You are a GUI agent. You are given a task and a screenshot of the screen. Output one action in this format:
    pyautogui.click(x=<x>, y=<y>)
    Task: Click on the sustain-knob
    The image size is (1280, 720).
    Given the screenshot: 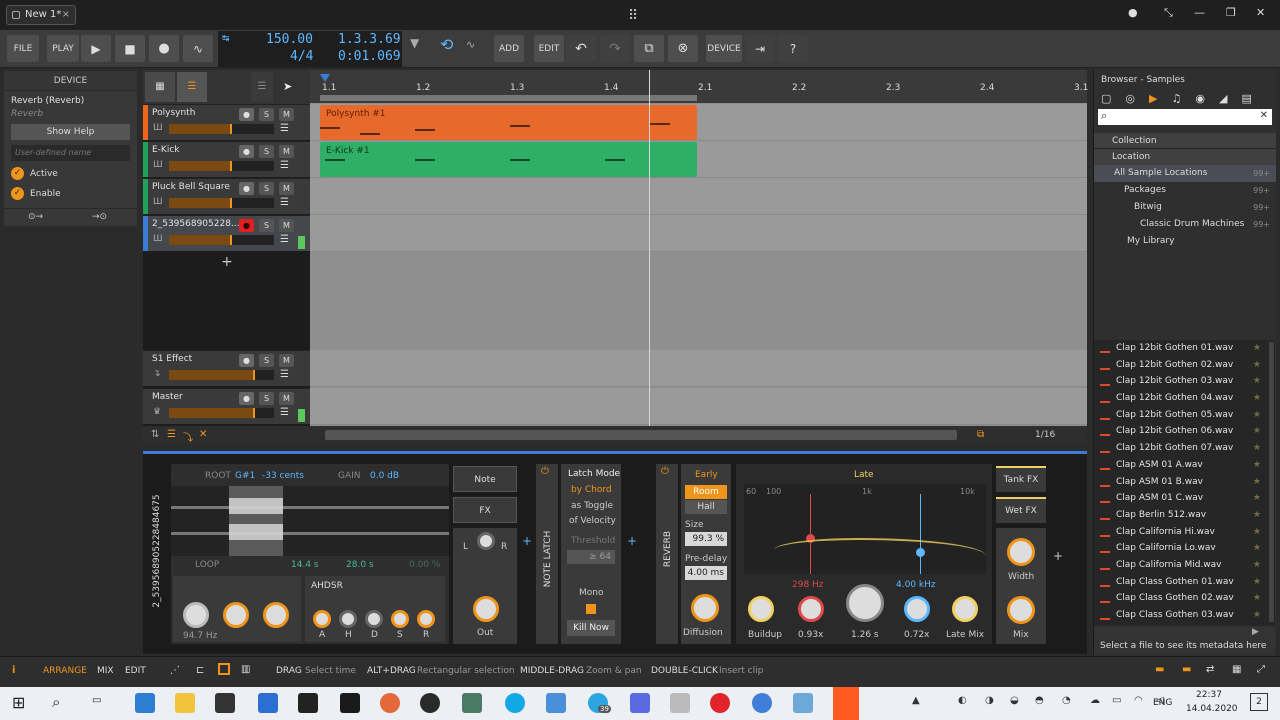 What is the action you would take?
    pyautogui.click(x=400, y=619)
    